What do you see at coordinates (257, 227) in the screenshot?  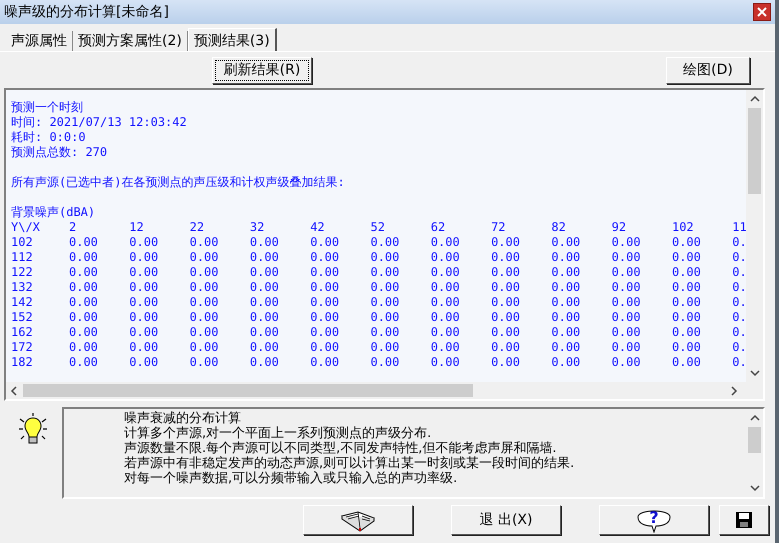 I see `column-header: 32` at bounding box center [257, 227].